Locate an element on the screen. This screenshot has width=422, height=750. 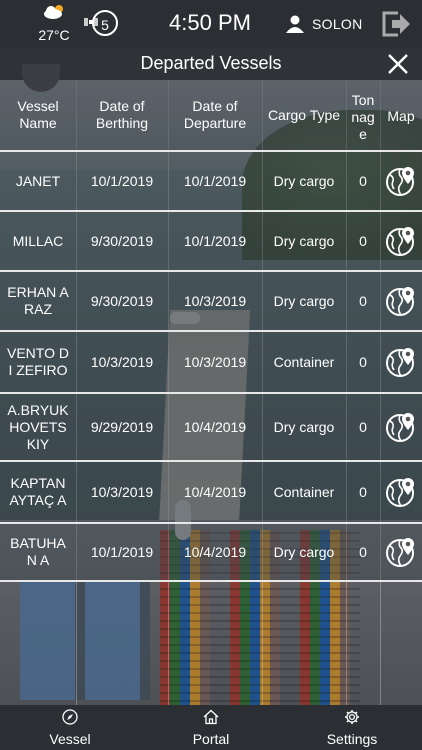
close-button is located at coordinates (398, 64).